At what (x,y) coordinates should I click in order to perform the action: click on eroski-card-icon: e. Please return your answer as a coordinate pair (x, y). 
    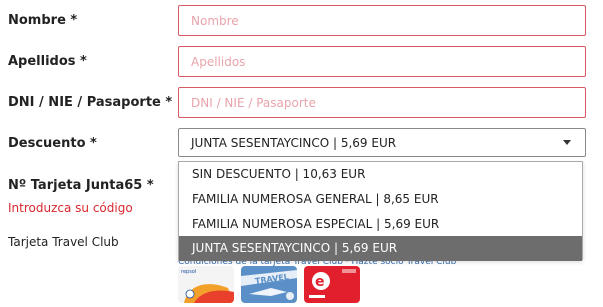
    Looking at the image, I should click on (332, 284).